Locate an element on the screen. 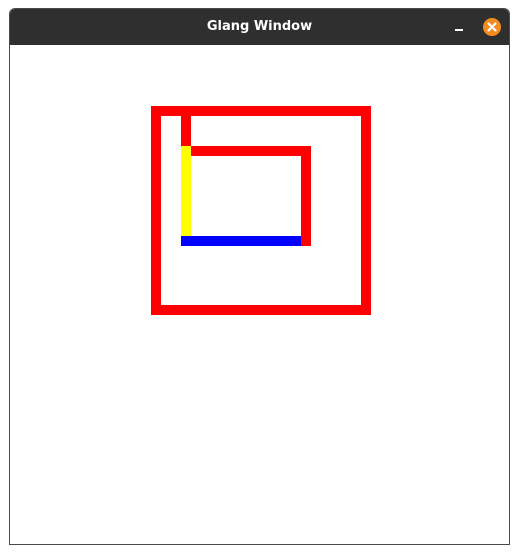  outer-square-bottom is located at coordinates (261, 310).